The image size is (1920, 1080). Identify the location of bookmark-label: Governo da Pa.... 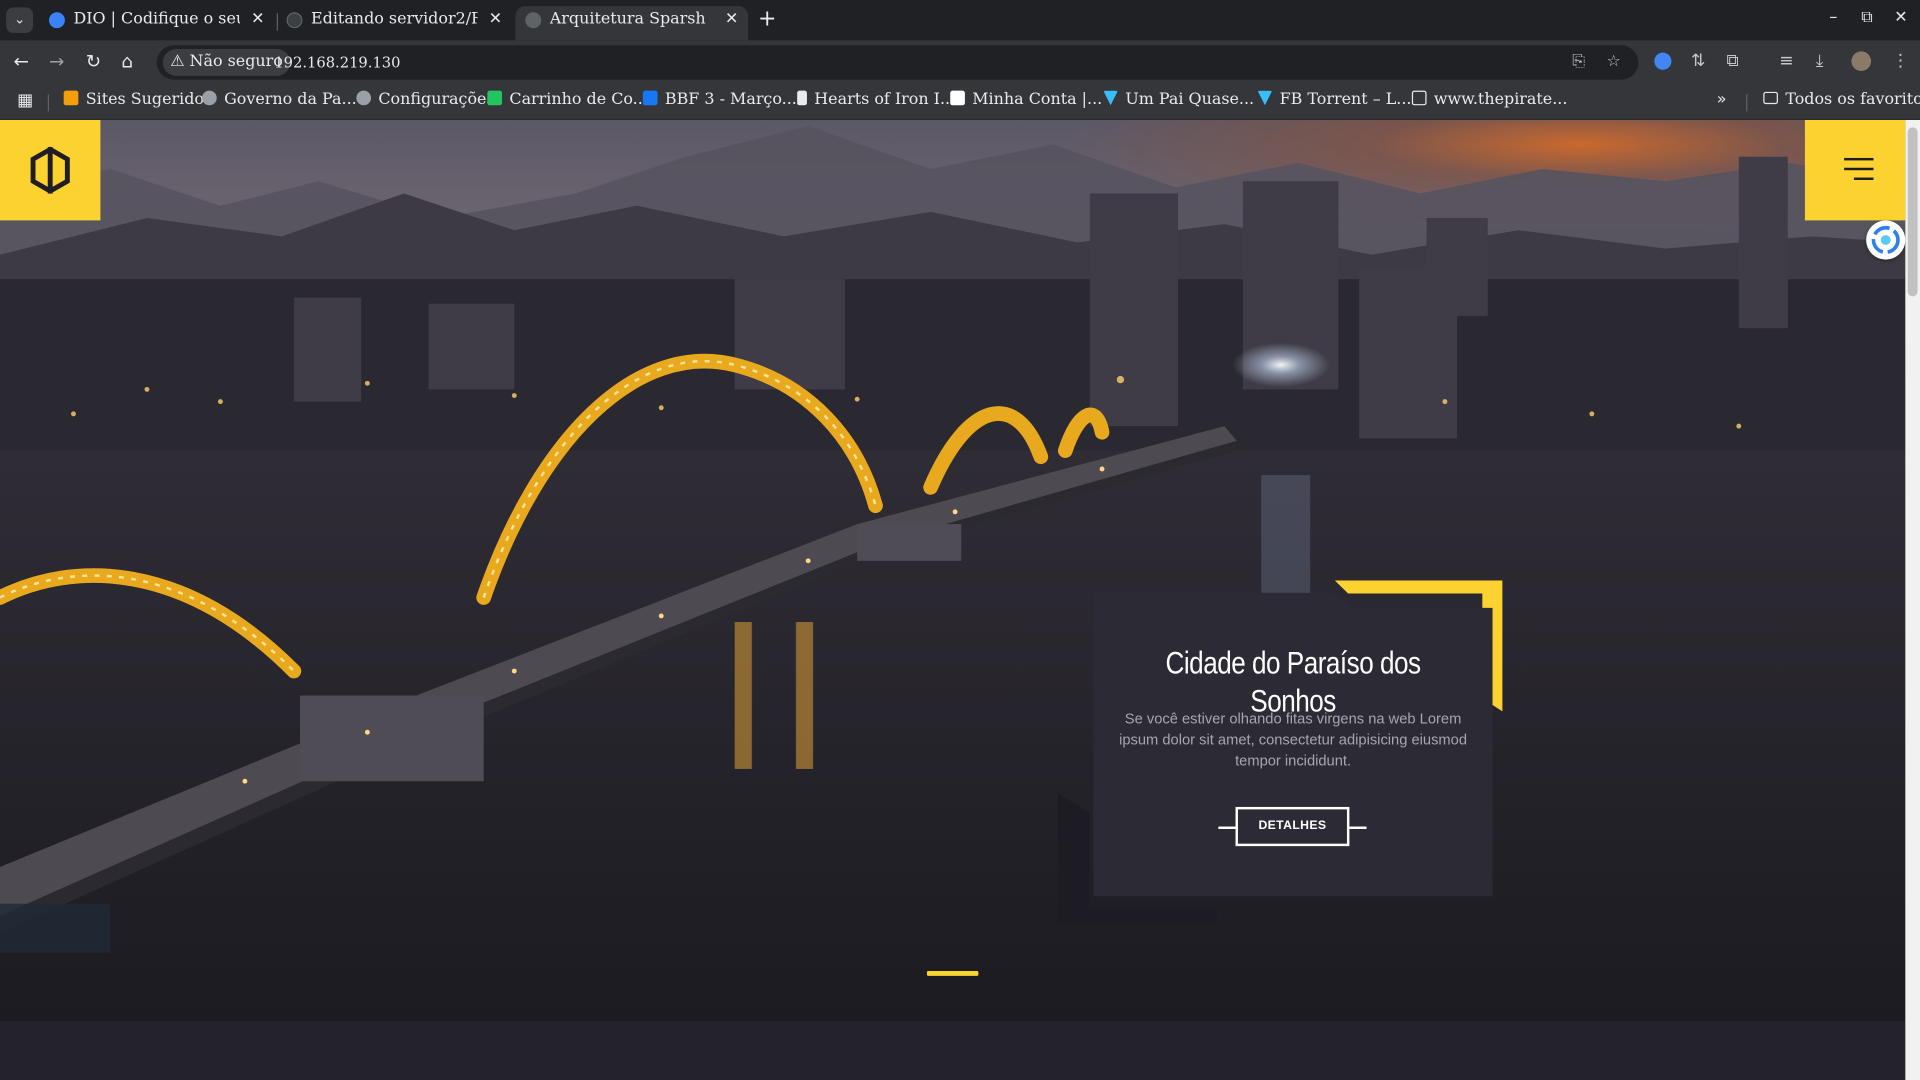
(290, 99).